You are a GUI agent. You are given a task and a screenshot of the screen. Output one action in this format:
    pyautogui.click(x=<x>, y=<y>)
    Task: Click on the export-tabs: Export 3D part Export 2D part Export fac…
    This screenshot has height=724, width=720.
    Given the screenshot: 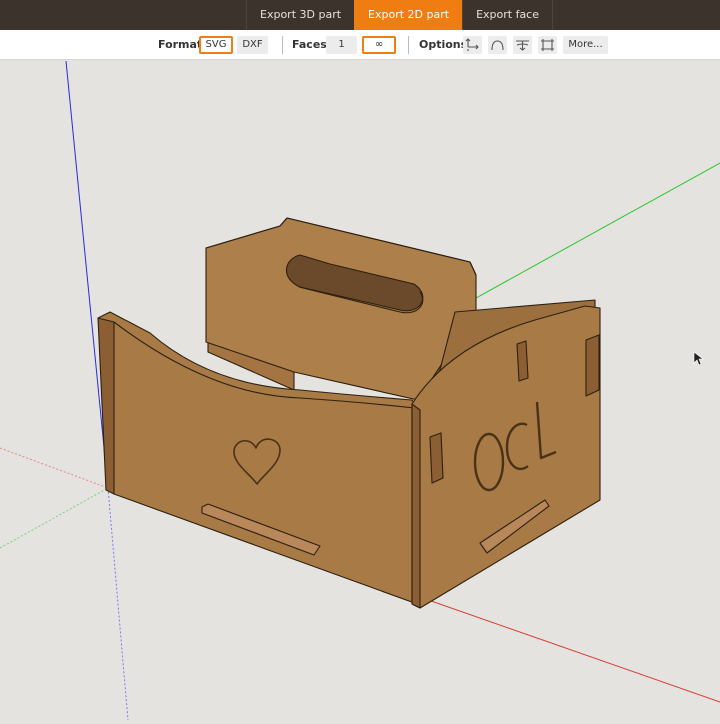 What is the action you would take?
    pyautogui.click(x=399, y=15)
    